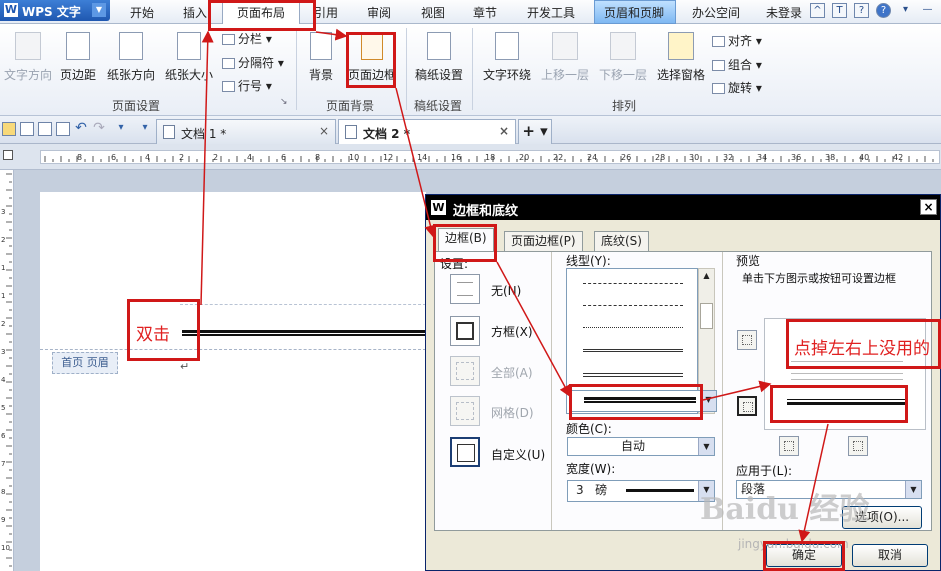 This screenshot has width=941, height=571. Describe the element at coordinates (207, 168) in the screenshot. I see `arrow-to-page-layout` at that location.